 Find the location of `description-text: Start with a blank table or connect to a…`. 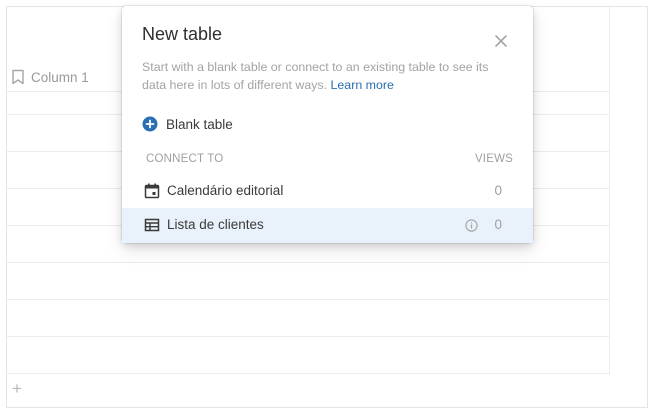

description-text: Start with a blank table or connect to a… is located at coordinates (315, 76).